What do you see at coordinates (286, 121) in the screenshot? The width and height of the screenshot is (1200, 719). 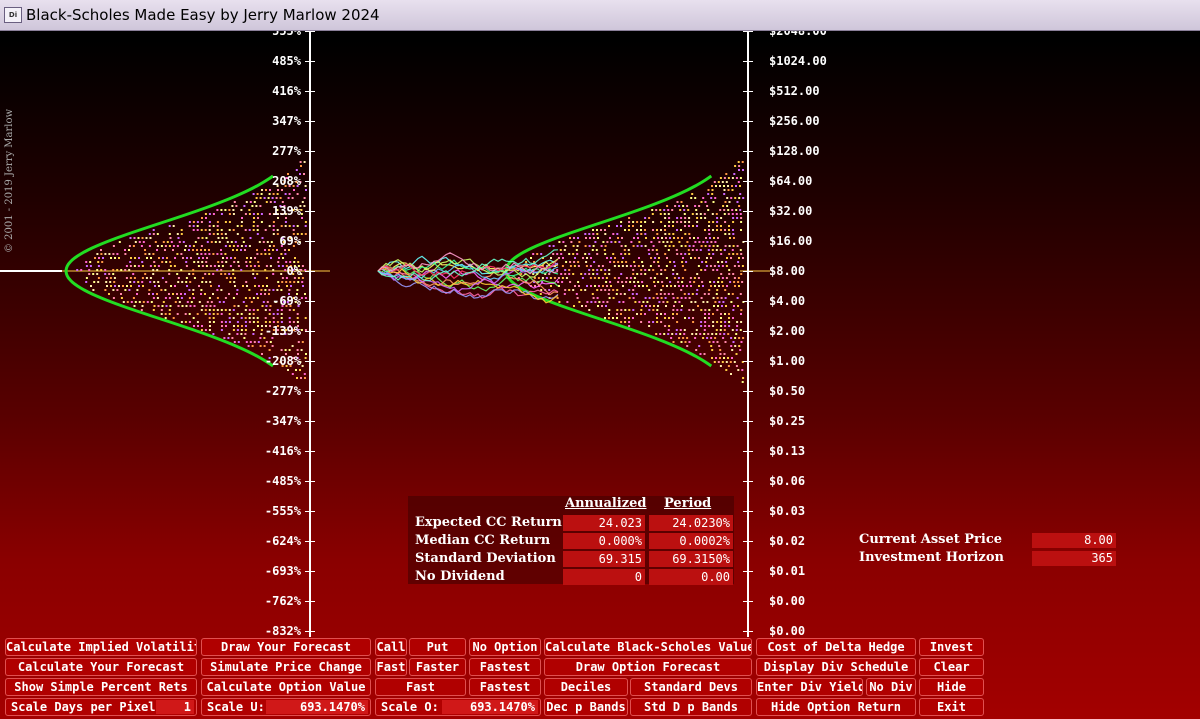 I see `left-axis-tick-label: 347%` at bounding box center [286, 121].